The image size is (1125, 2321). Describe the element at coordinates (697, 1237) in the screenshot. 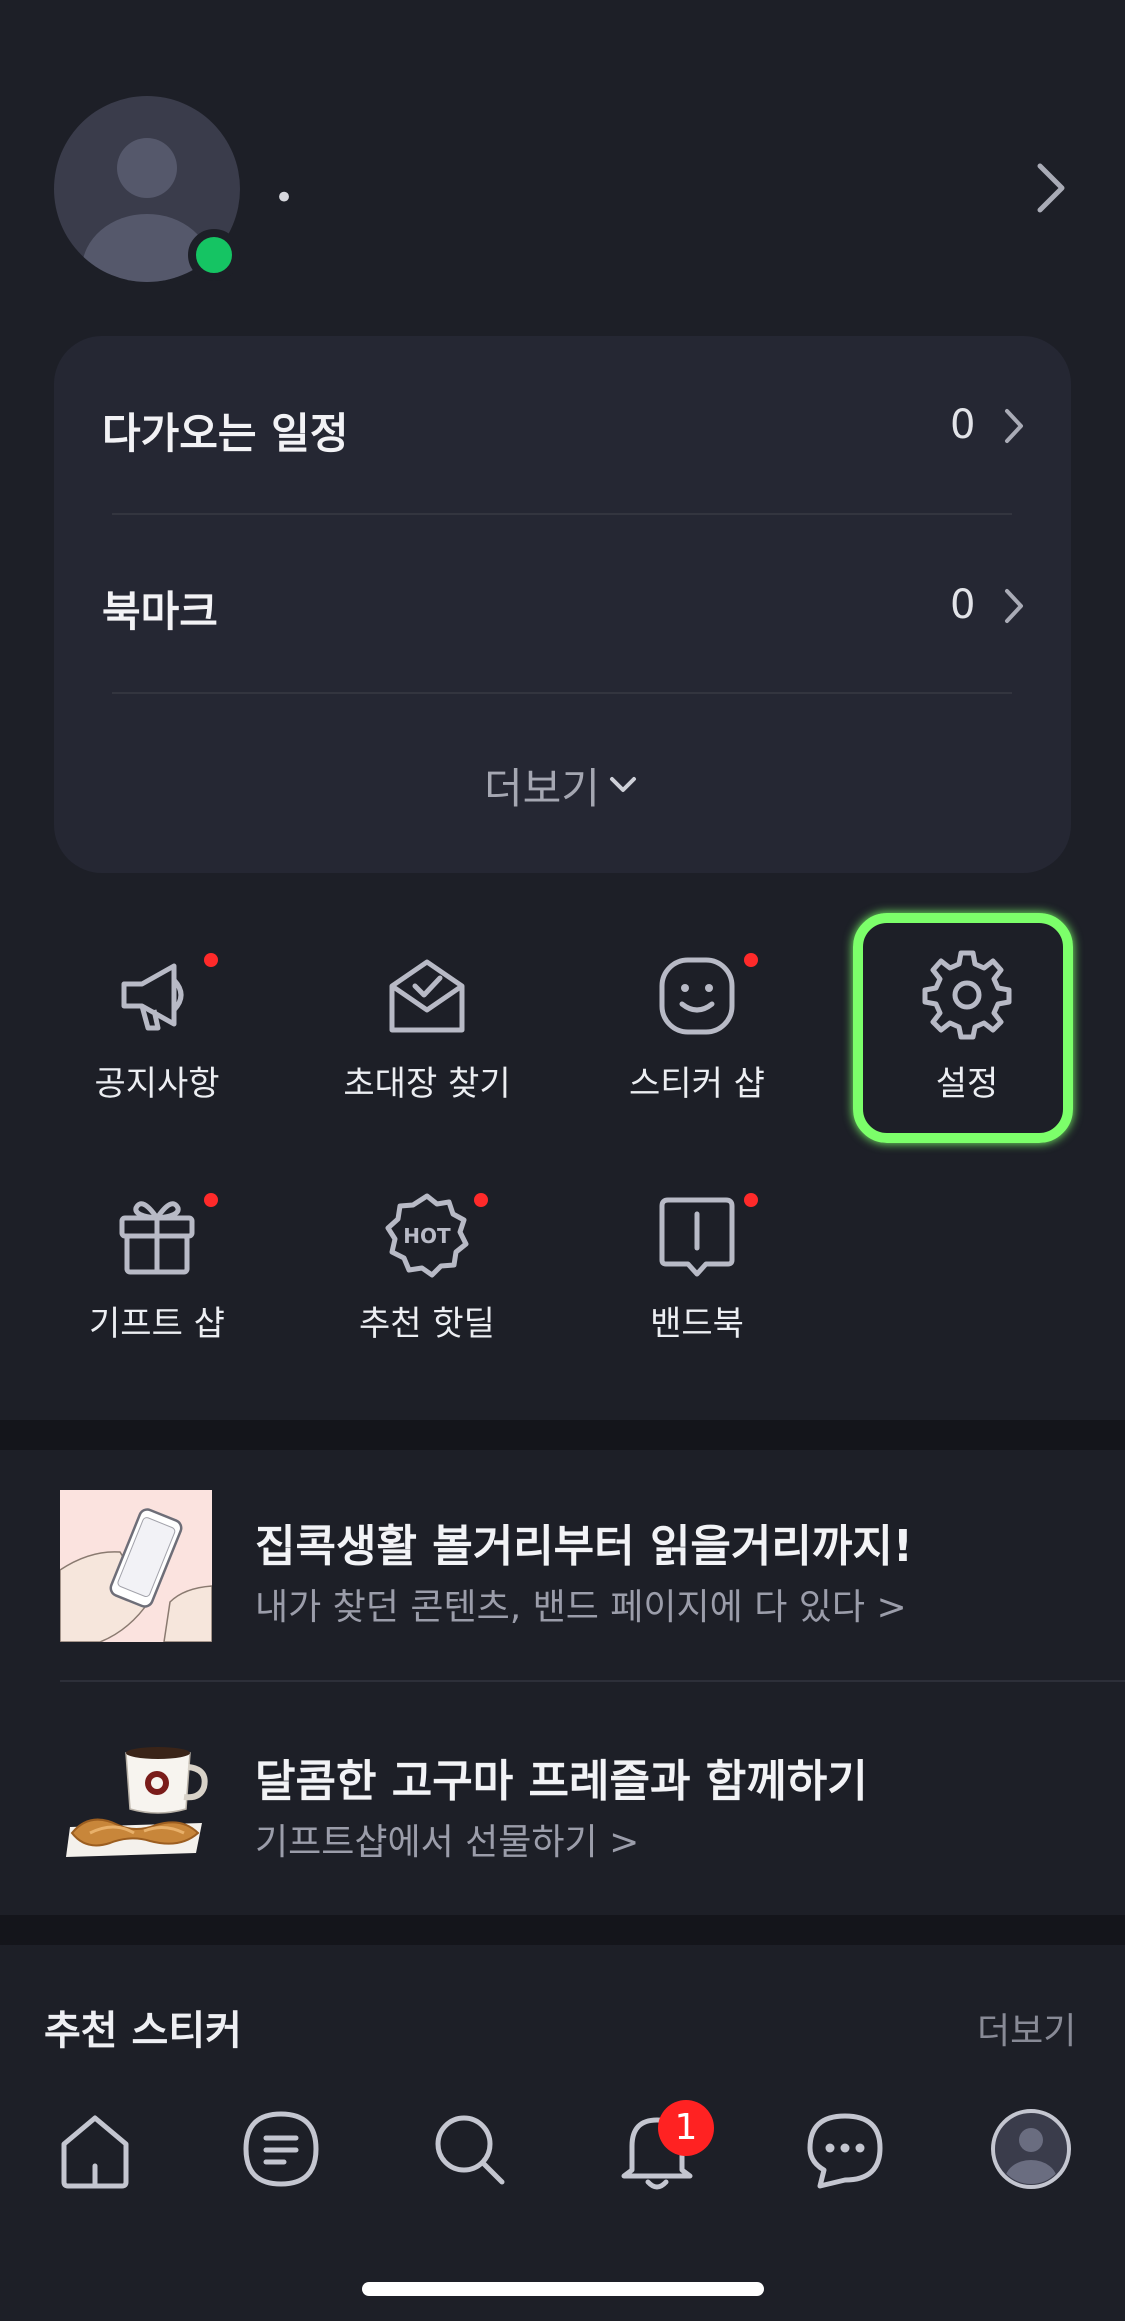

I see `book-icon` at that location.